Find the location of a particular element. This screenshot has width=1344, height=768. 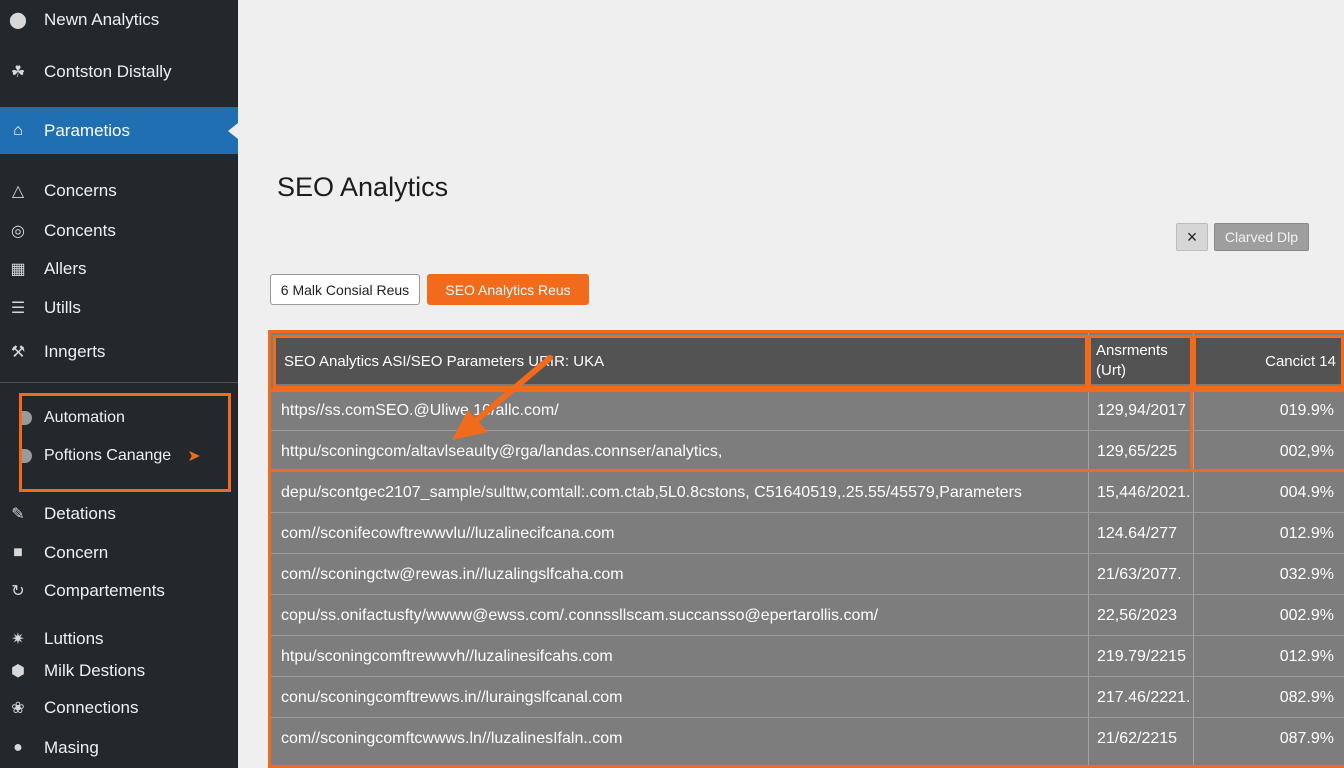

sidebar-item-contston-distally: ☘ Contston Distally is located at coordinates (119, 72).